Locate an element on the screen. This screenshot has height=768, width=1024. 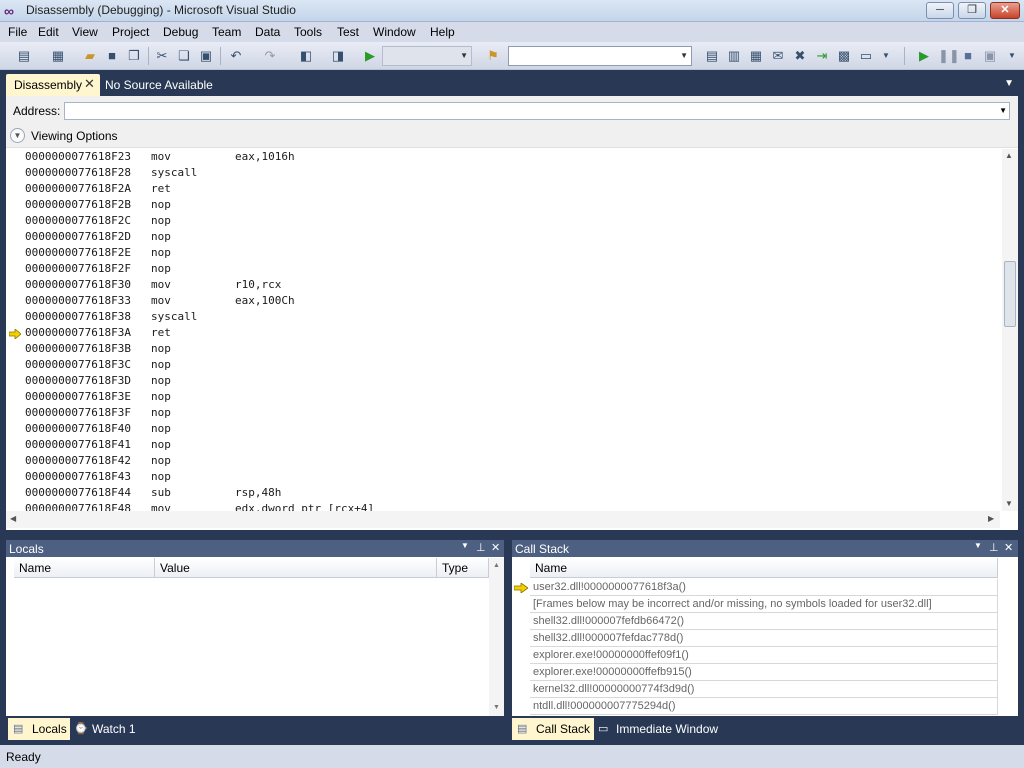
solution-configuration-dropdown: ▼ is located at coordinates (427, 56).